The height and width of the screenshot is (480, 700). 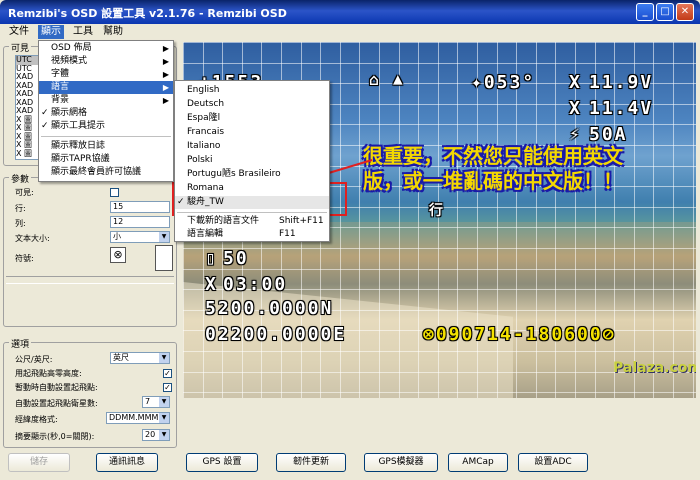 What do you see at coordinates (39, 462) in the screenshot?
I see `save-button: 儲存` at bounding box center [39, 462].